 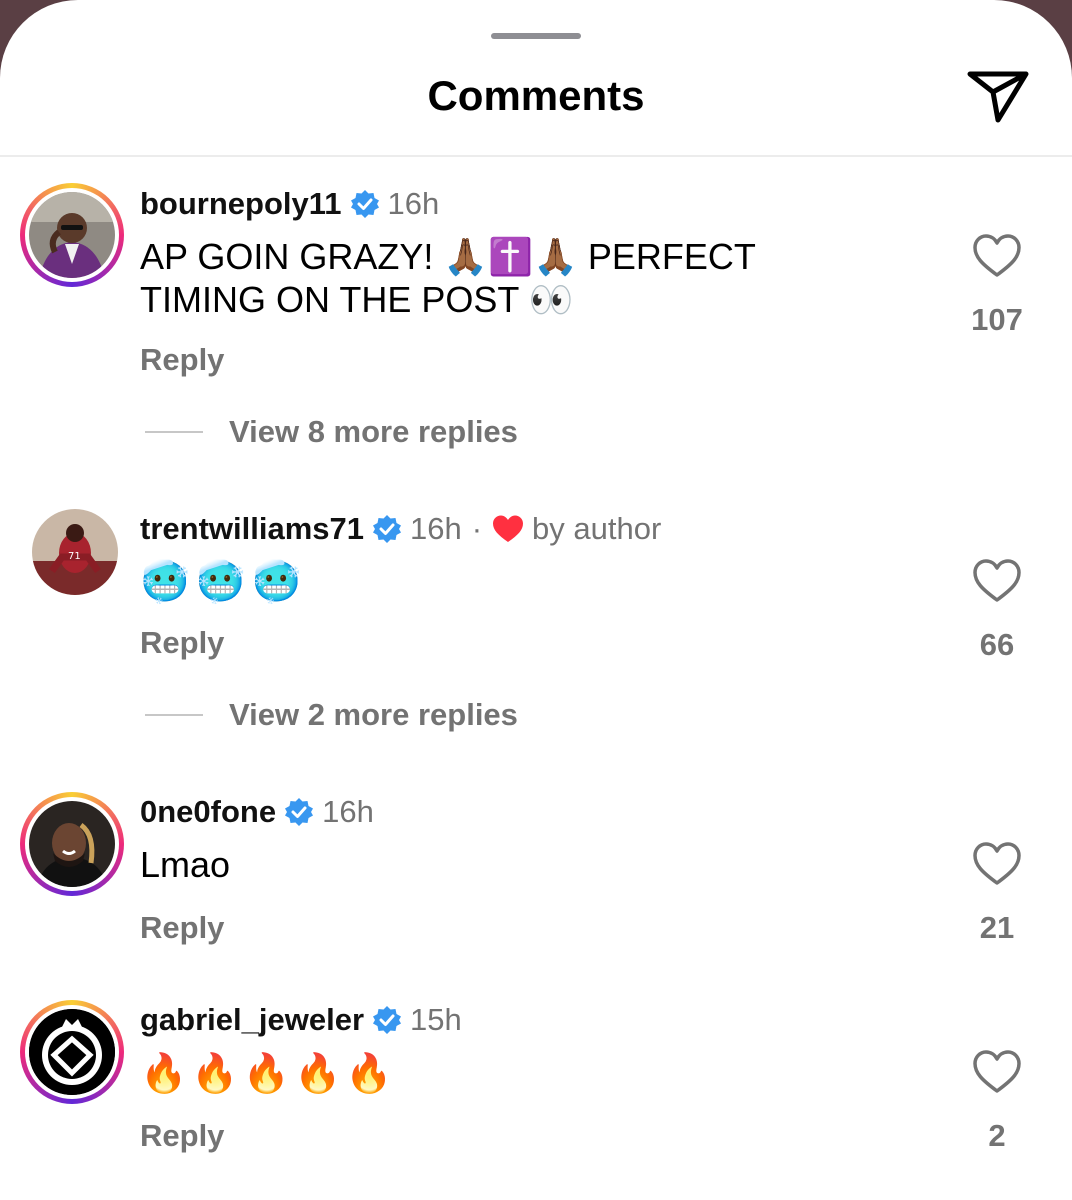 What do you see at coordinates (998, 97) in the screenshot?
I see `send-icon` at bounding box center [998, 97].